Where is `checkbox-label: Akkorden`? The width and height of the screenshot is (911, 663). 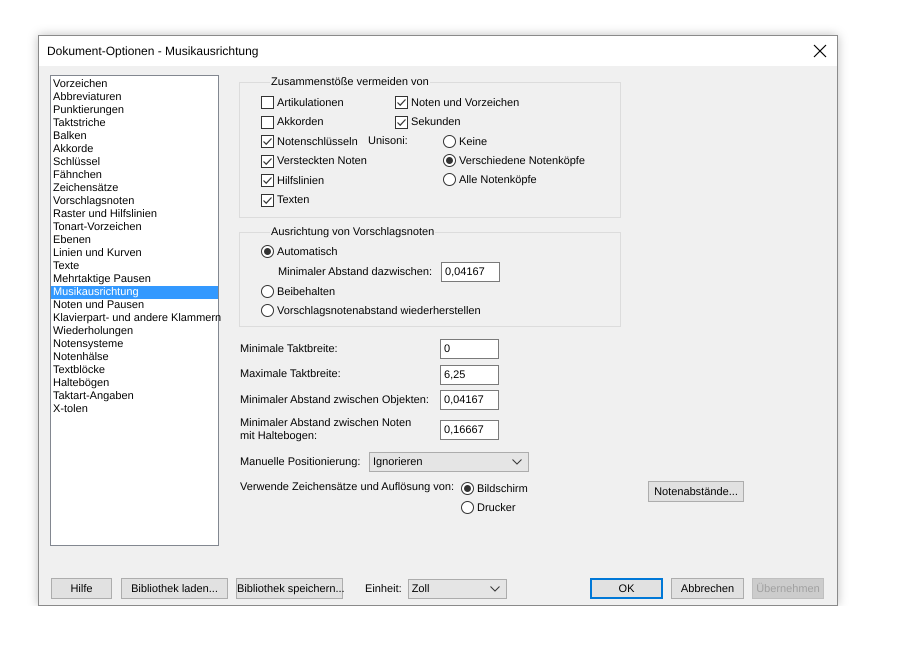
checkbox-label: Akkorden is located at coordinates (300, 122).